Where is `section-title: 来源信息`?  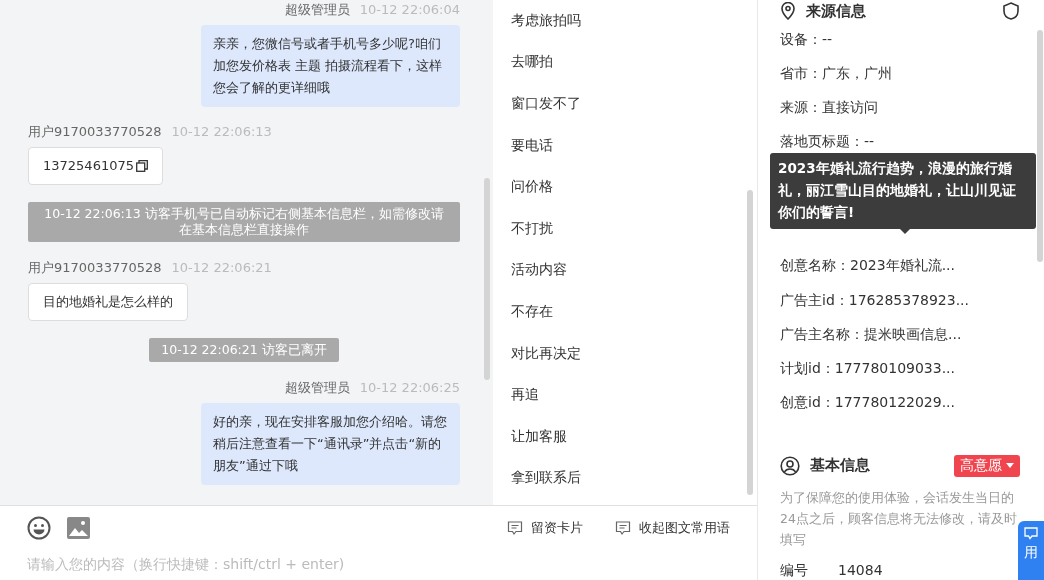 section-title: 来源信息 is located at coordinates (836, 11).